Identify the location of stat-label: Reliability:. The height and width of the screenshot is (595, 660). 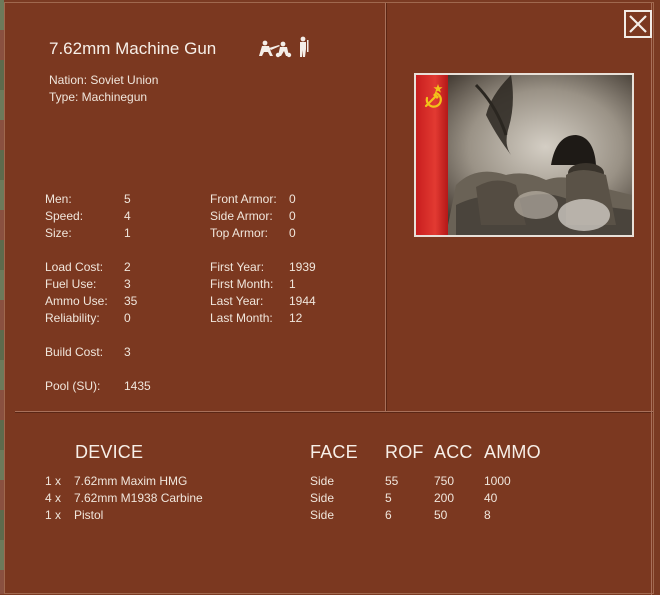
(72, 318).